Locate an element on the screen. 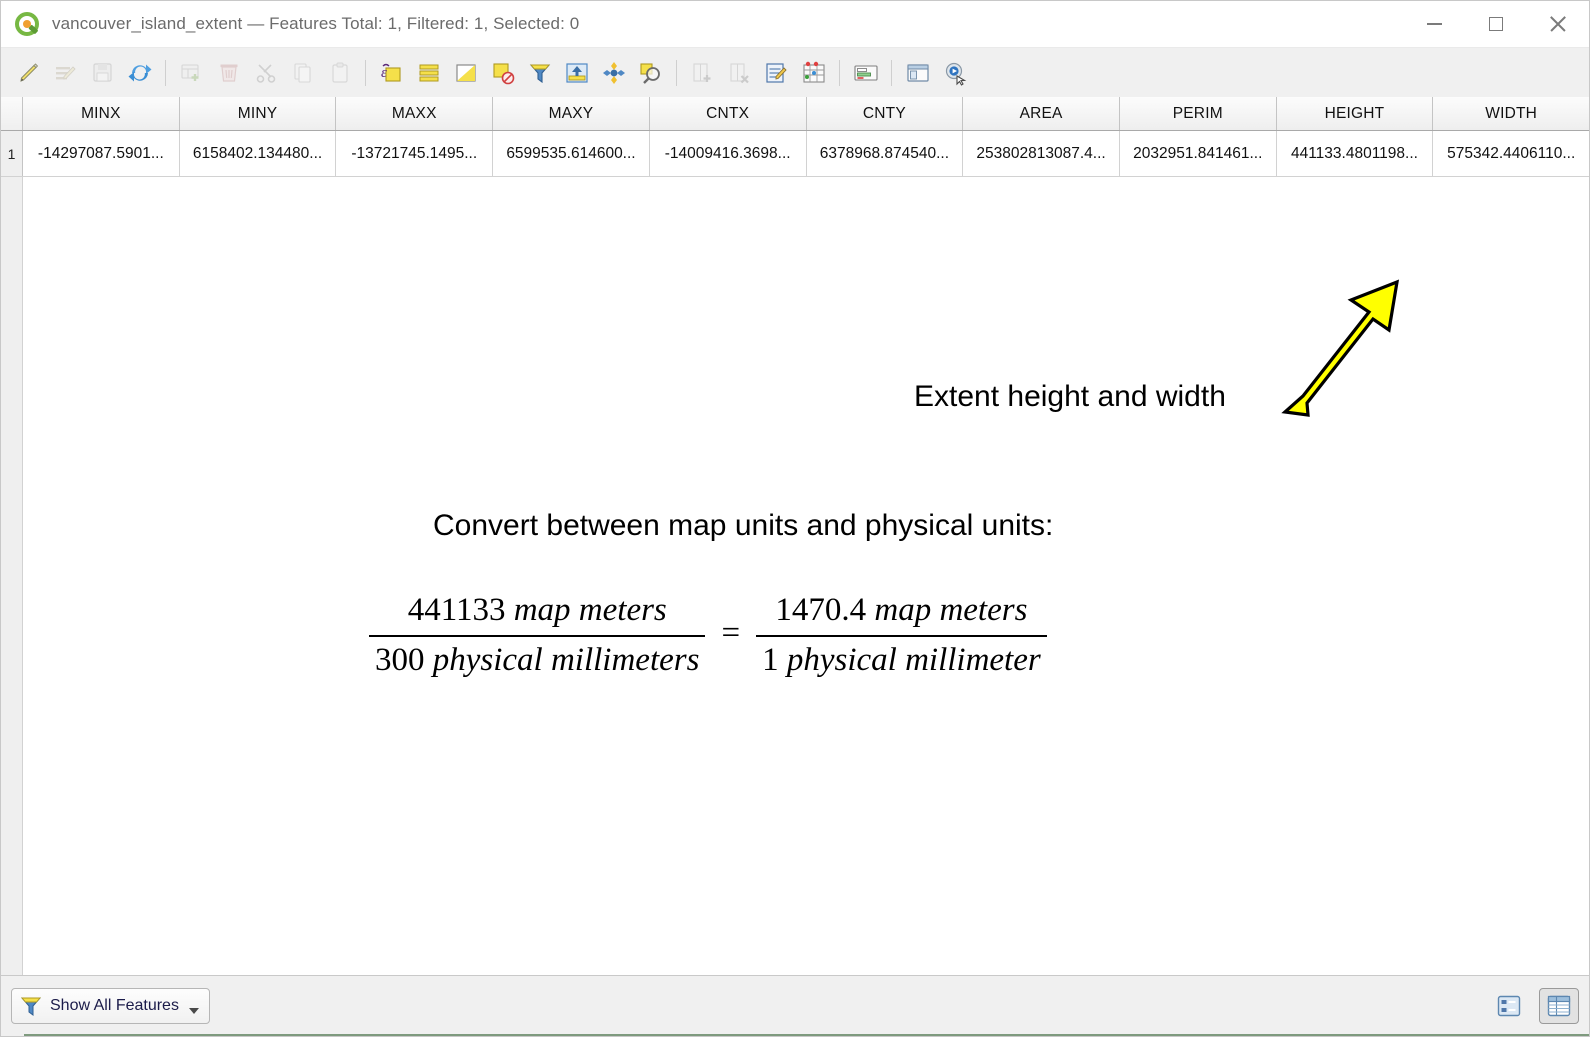 This screenshot has height=1037, width=1590. organize-columns-icon is located at coordinates (865, 73).